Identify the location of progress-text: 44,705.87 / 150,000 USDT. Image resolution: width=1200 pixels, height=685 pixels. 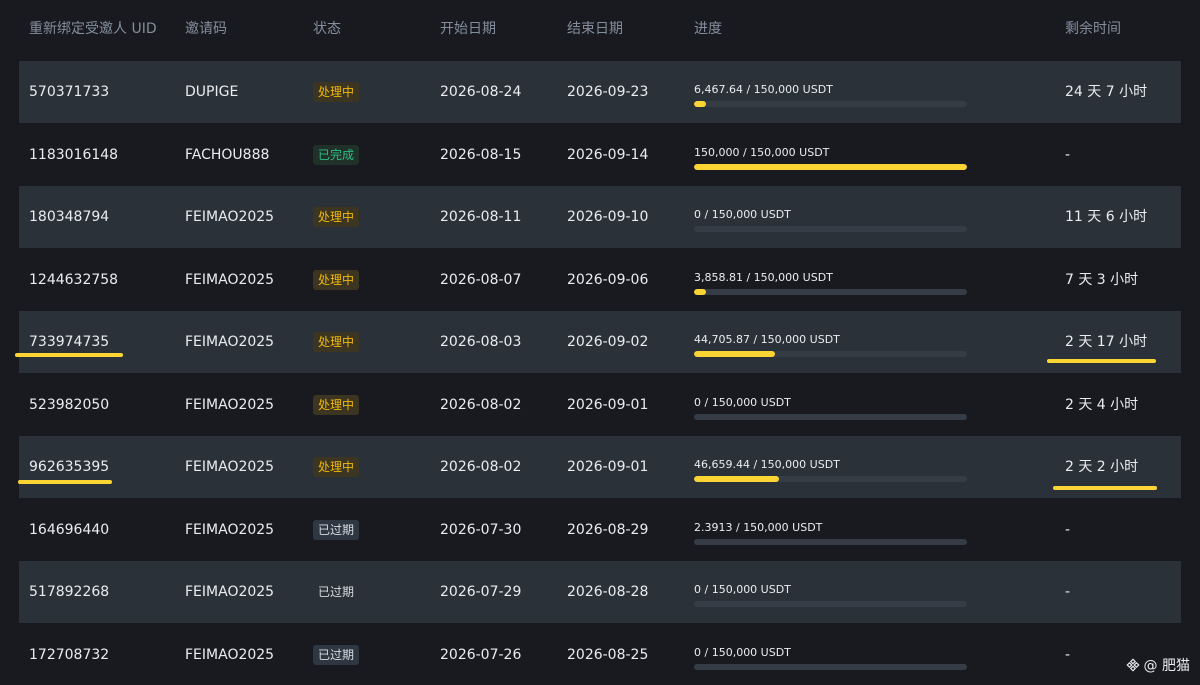
(767, 339).